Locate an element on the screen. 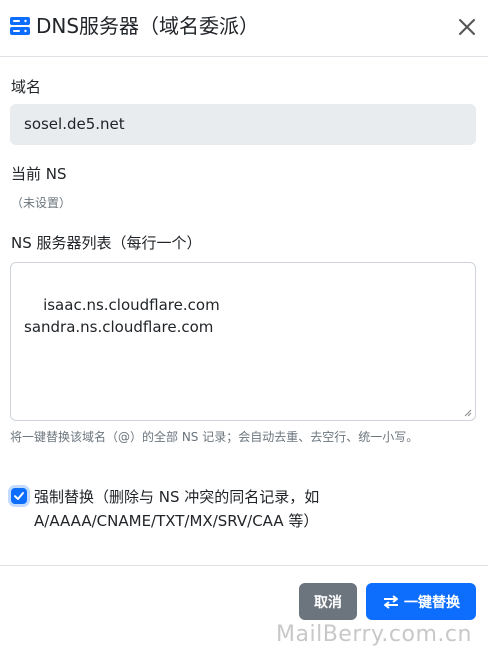 The image size is (488, 651). modal-title: DNS服务器（域名委派） is located at coordinates (148, 26).